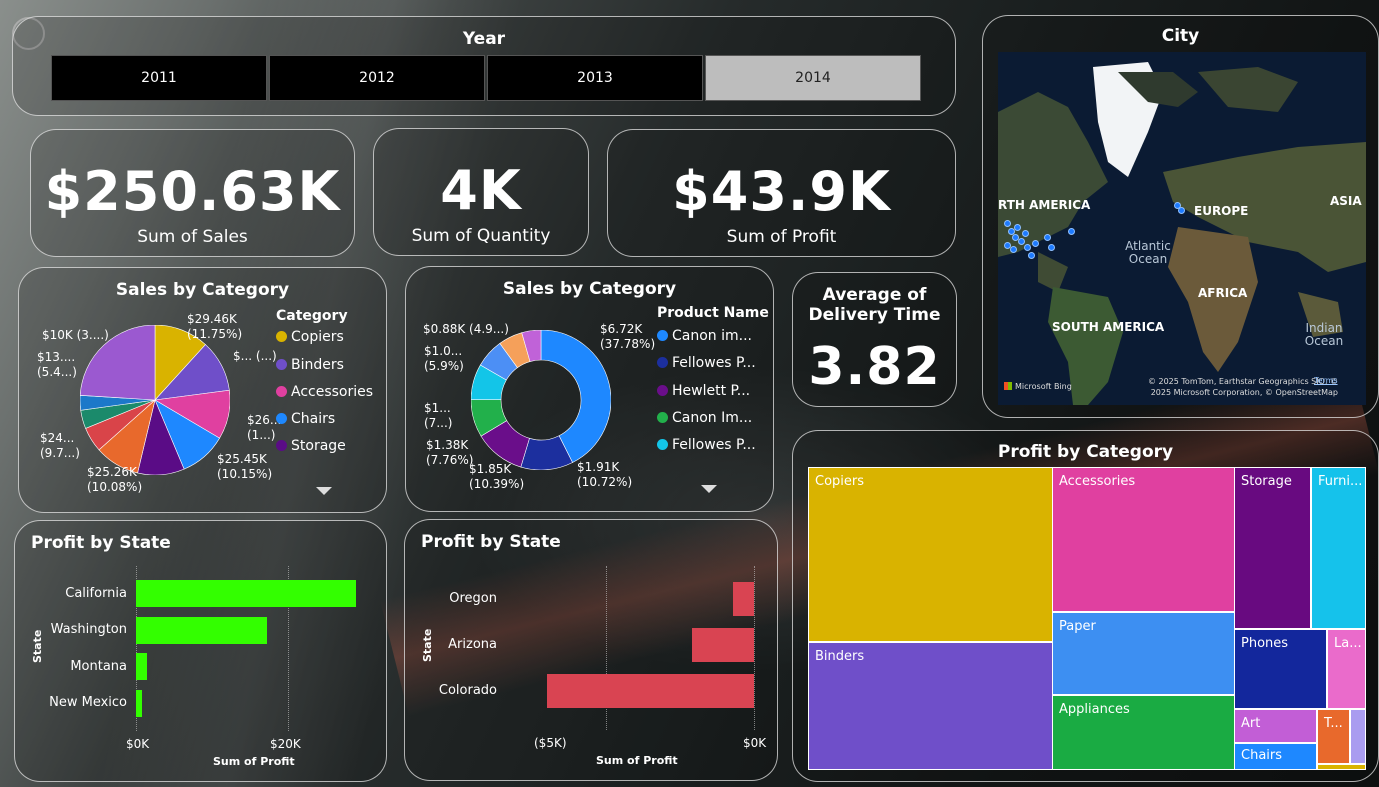 The height and width of the screenshot is (787, 1379). Describe the element at coordinates (311, 446) in the screenshot. I see `pie-legend-storage: Storage` at that location.